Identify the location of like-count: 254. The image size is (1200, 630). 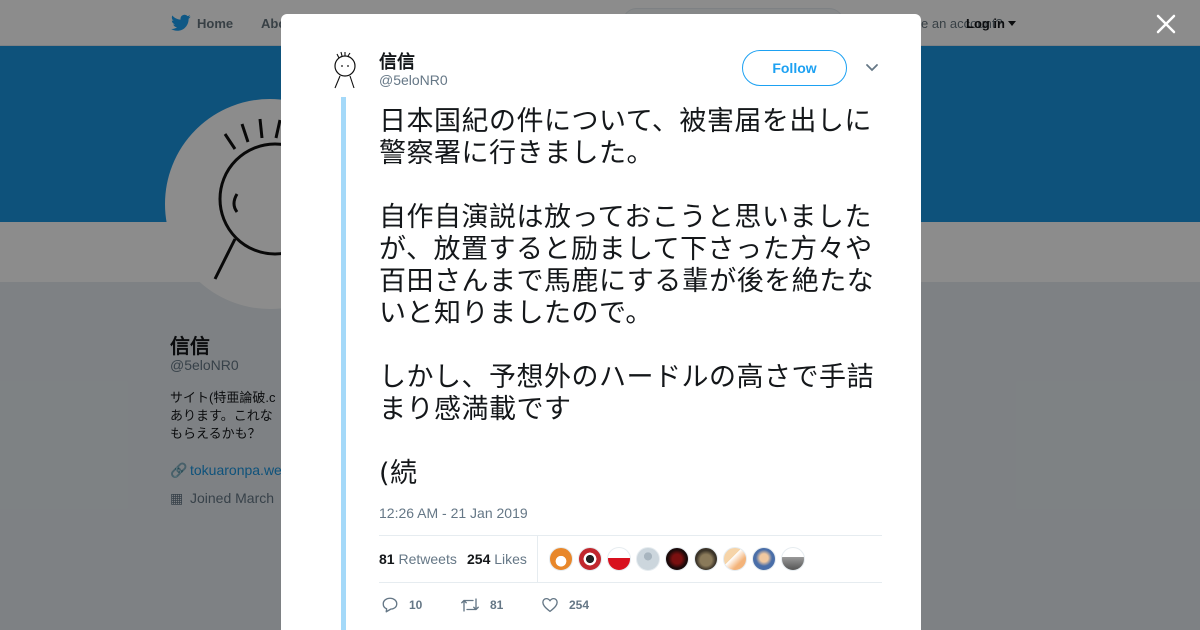
(579, 605).